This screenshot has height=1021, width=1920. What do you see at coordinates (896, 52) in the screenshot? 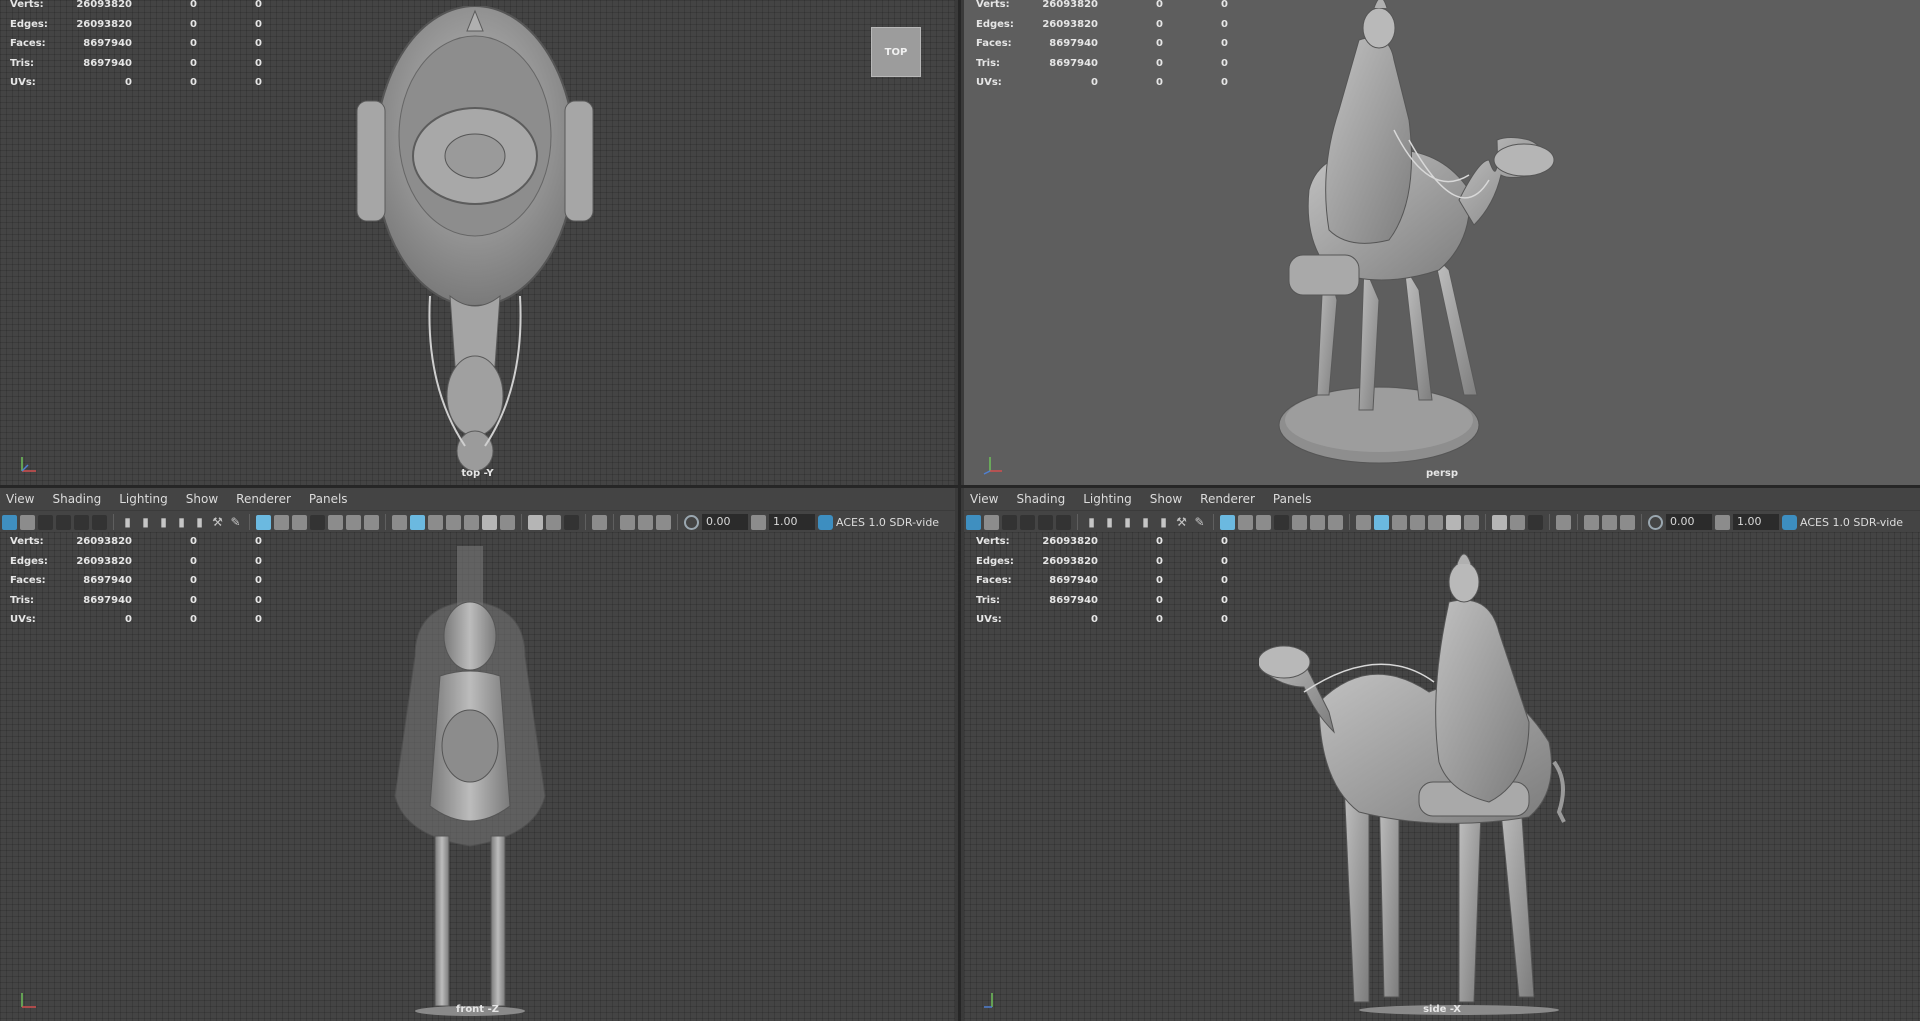
I see `viewcube: TOP` at bounding box center [896, 52].